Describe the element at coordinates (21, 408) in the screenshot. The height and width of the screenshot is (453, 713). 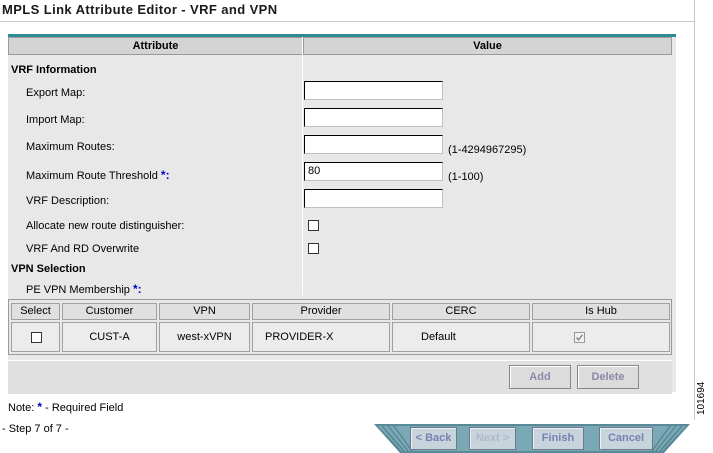
I see `note-prefix: Note:` at that location.